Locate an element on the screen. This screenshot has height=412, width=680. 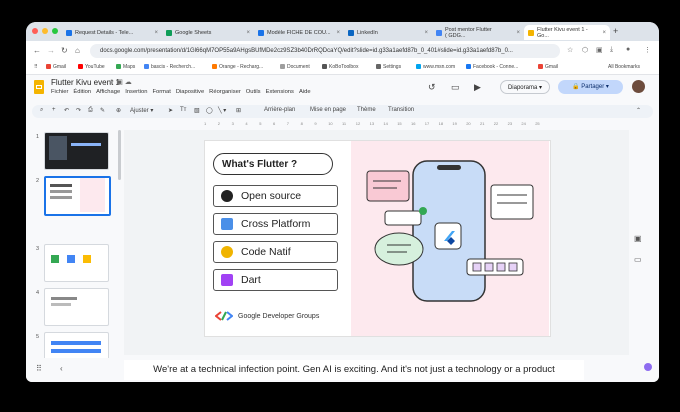
feature-item: Open source is located at coordinates (275, 196).